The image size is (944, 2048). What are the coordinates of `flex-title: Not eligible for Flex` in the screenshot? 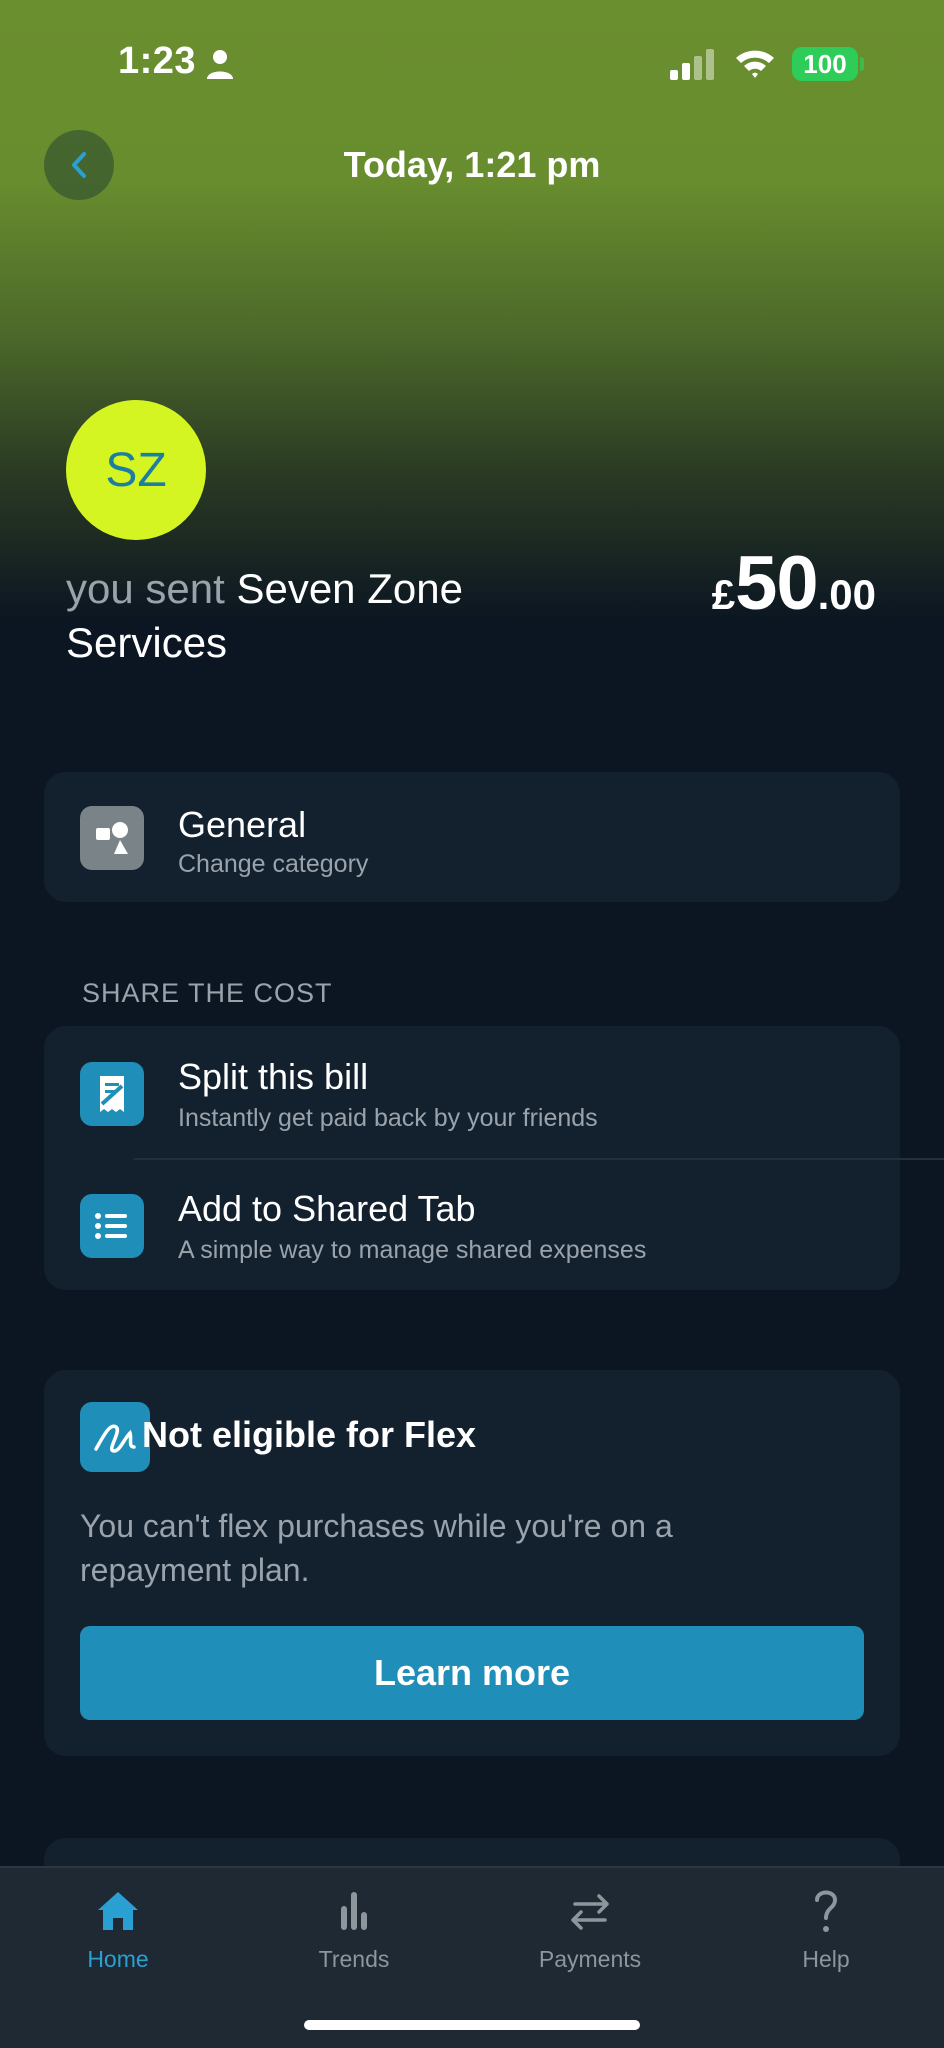 It's located at (309, 1434).